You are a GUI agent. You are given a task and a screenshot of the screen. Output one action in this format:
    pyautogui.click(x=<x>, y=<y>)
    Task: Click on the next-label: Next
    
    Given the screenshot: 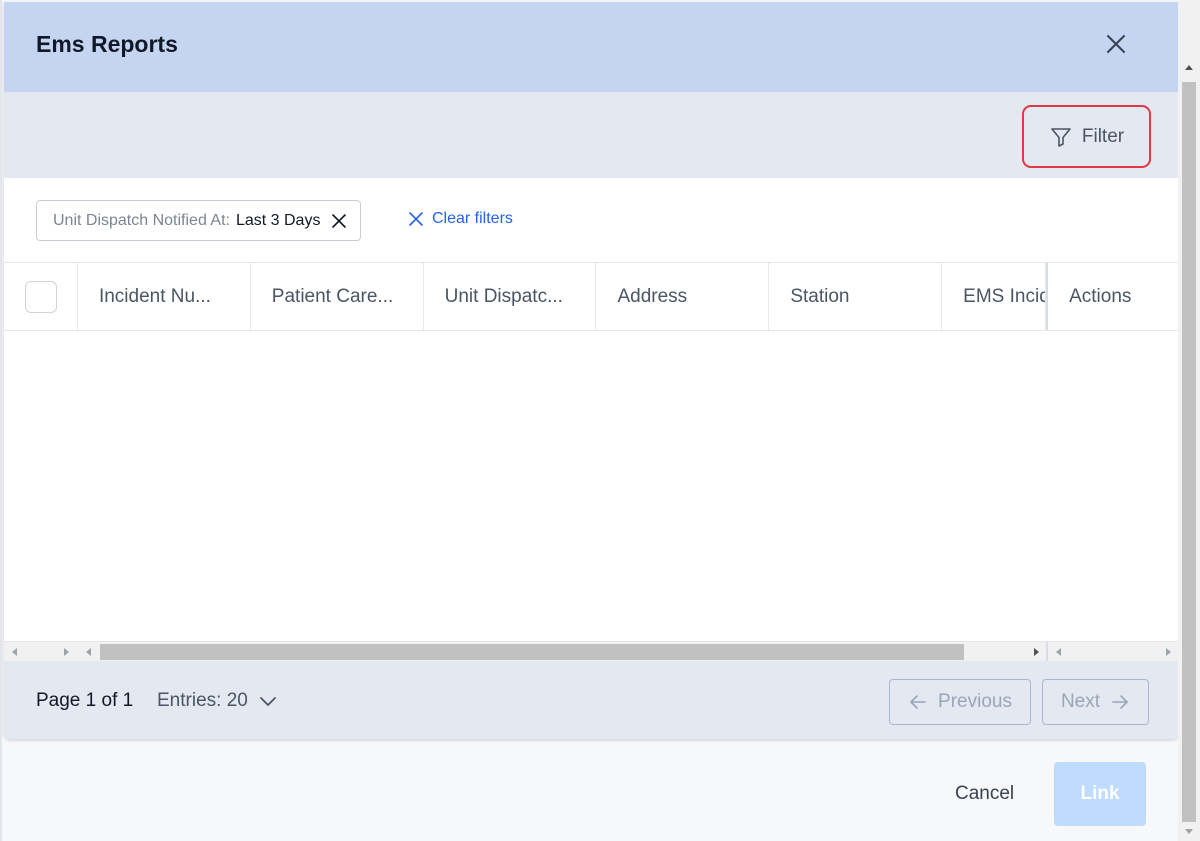 What is the action you would take?
    pyautogui.click(x=1080, y=701)
    